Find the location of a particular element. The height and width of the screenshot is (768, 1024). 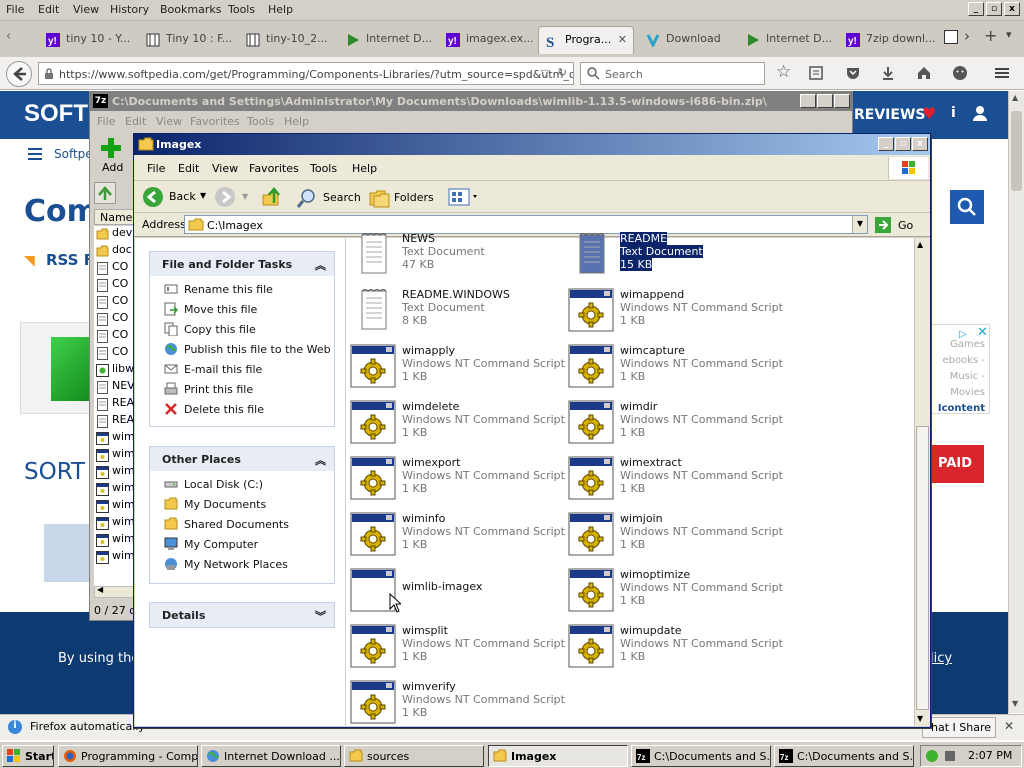

tab-close-icon: ✕ is located at coordinates (622, 39).